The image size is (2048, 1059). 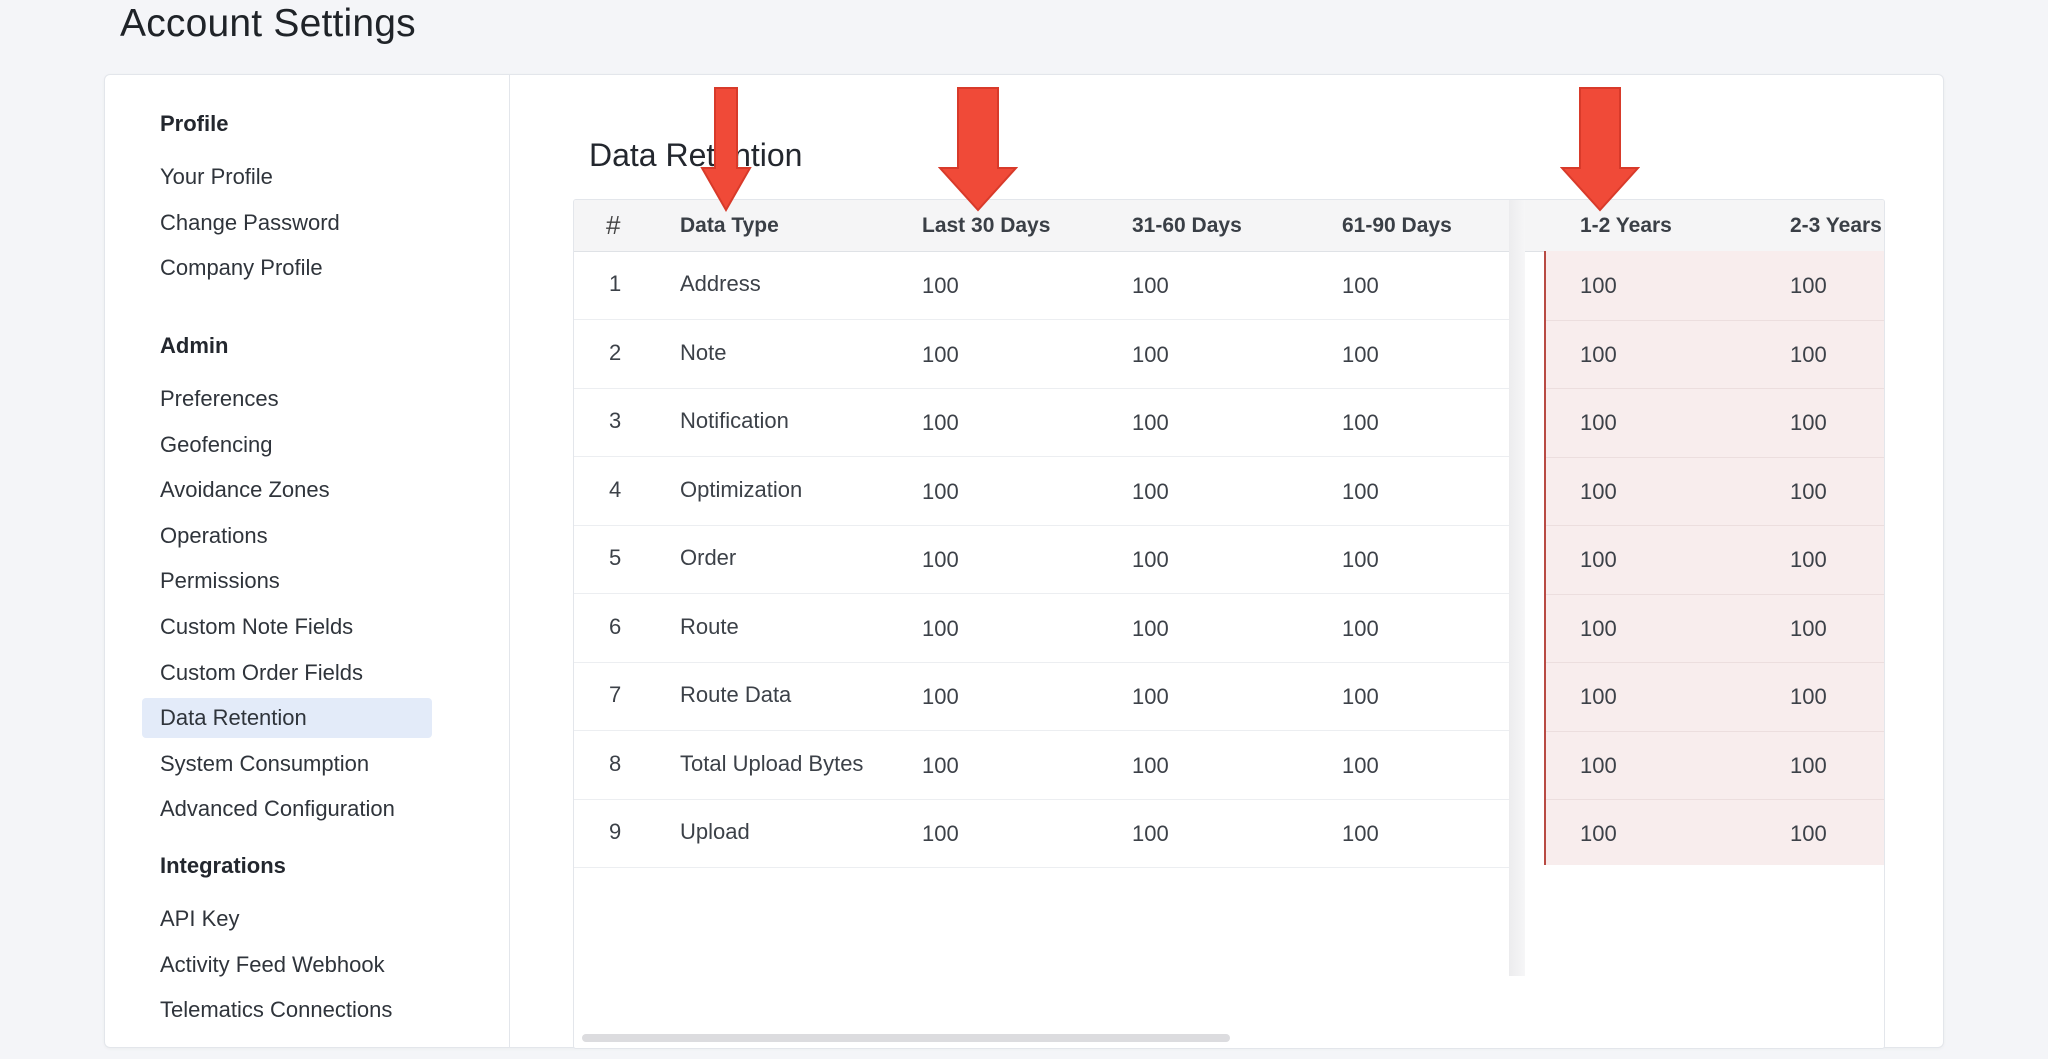 What do you see at coordinates (1517, 588) in the screenshot?
I see `pinned-column-shadow` at bounding box center [1517, 588].